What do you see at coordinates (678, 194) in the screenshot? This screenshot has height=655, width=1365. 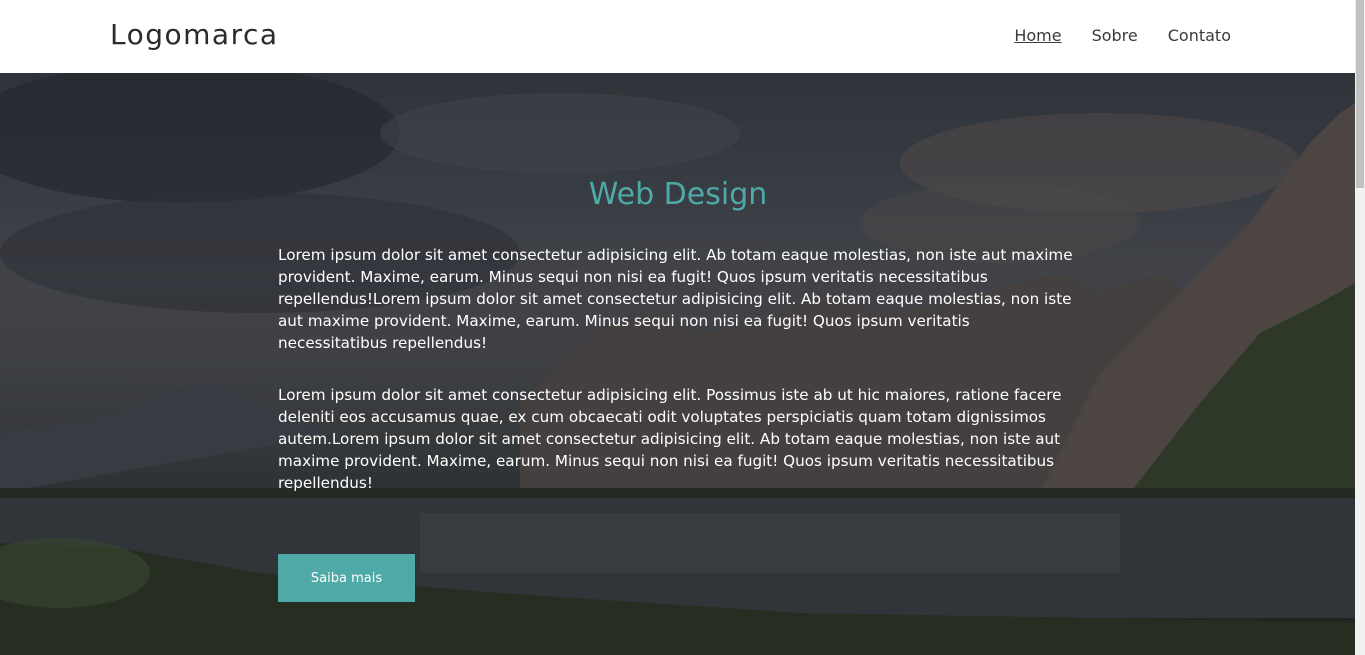 I see `hero-title: Web Design` at bounding box center [678, 194].